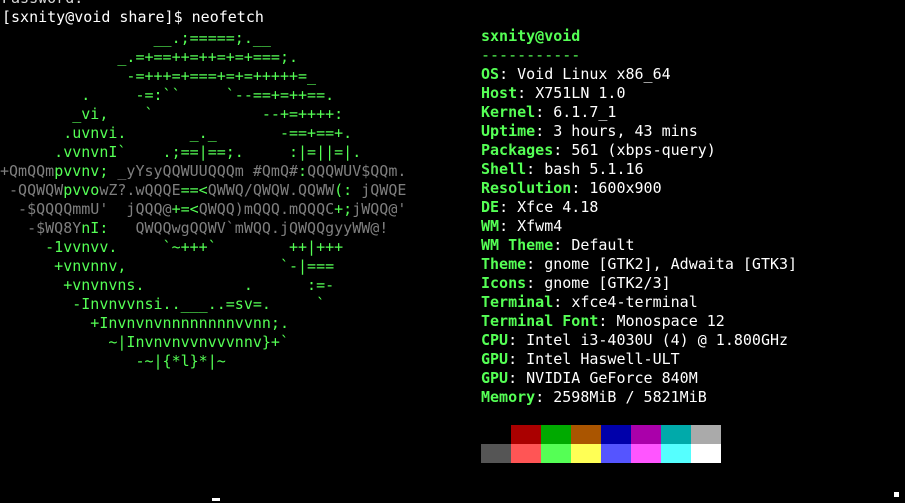 The image size is (905, 503). Describe the element at coordinates (357, 171) in the screenshot. I see `logo-segment: QQQWUV$QQm.` at that location.